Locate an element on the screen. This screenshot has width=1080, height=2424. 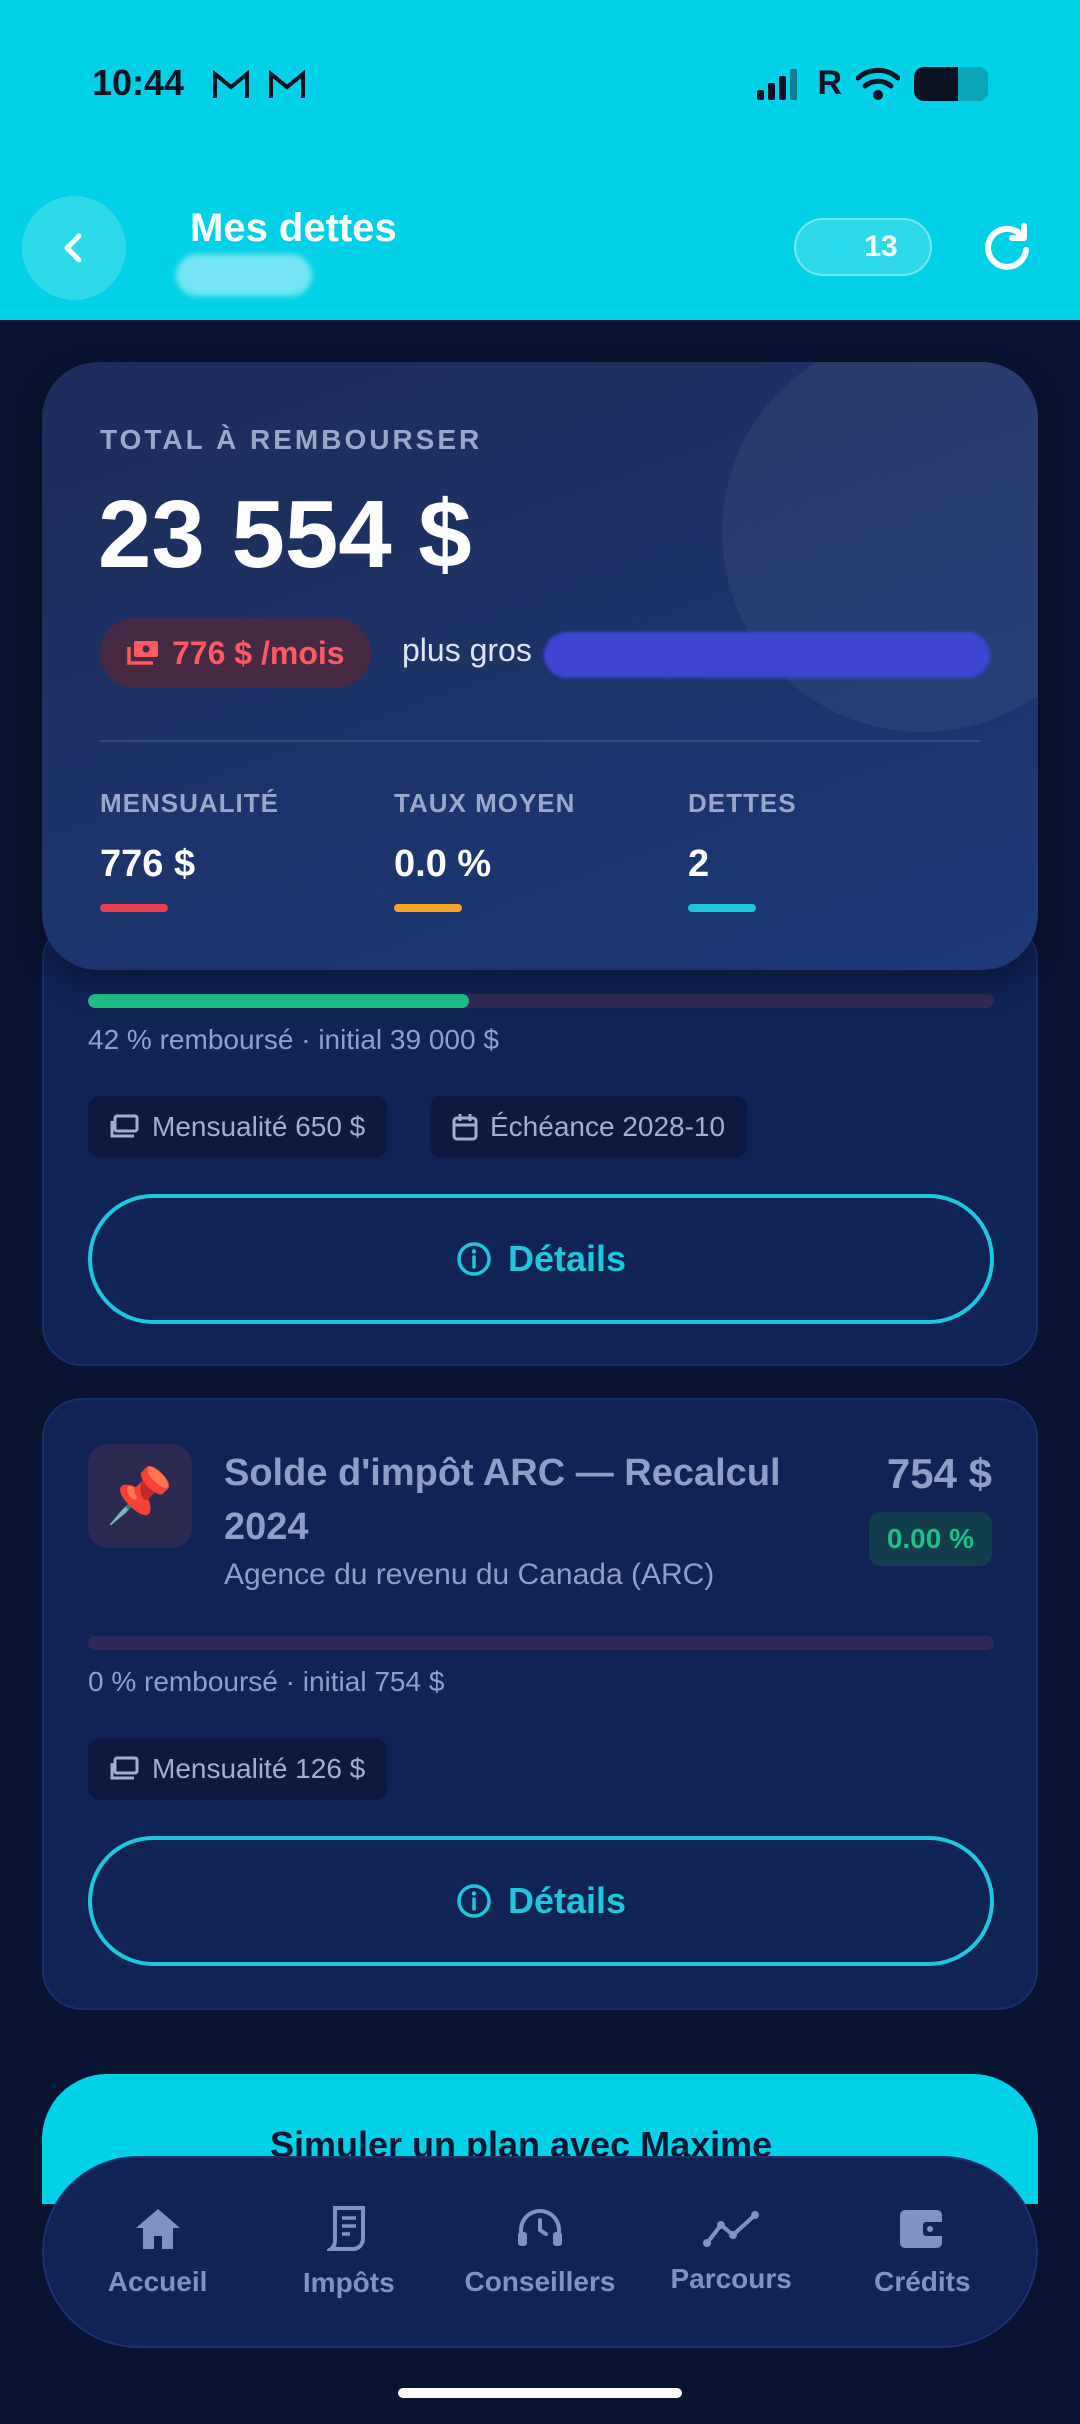
home-icon is located at coordinates (157, 2229).